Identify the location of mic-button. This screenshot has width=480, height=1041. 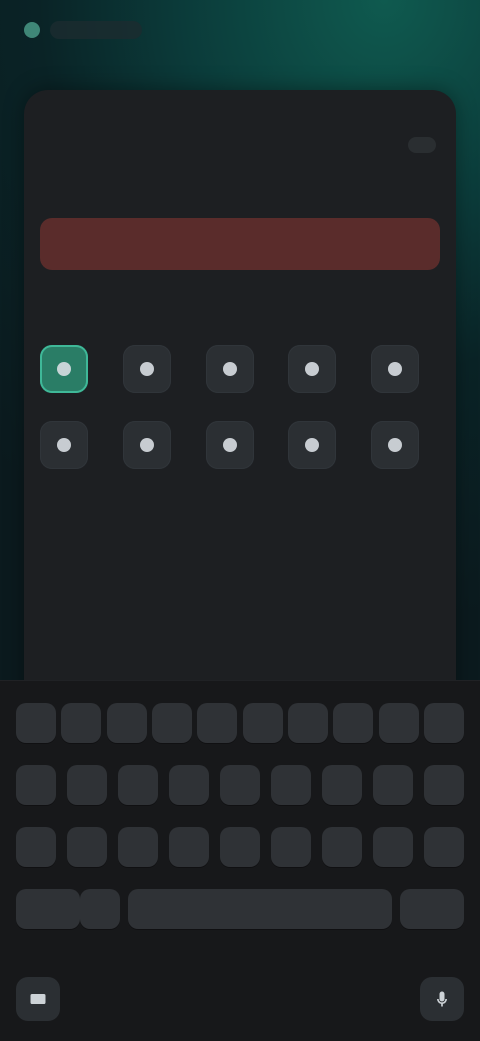
(442, 999).